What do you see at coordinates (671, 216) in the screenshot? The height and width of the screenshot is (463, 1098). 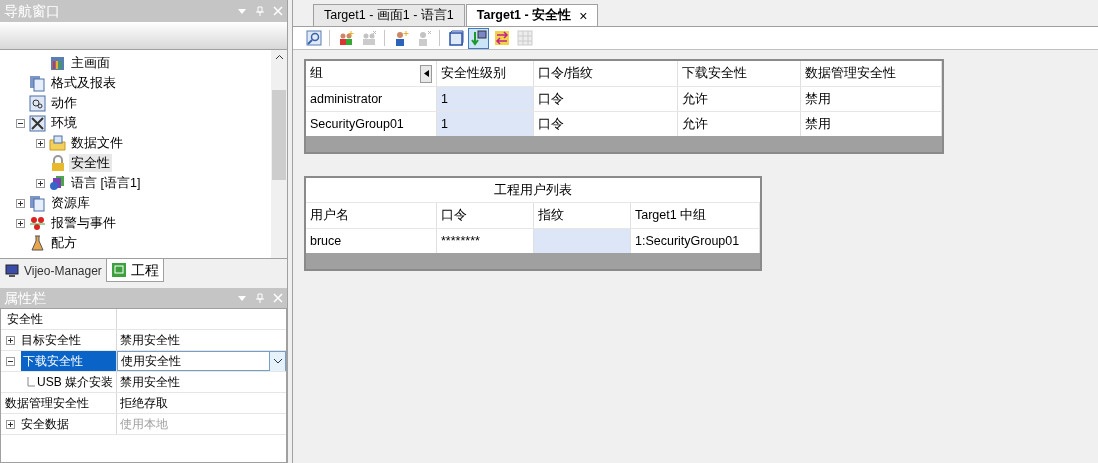 I see `header-label: Target1 中组` at bounding box center [671, 216].